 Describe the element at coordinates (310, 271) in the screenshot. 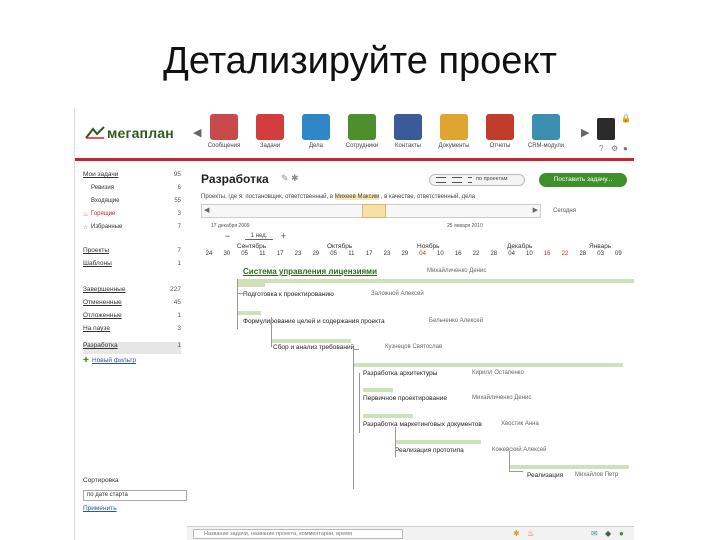

I see `task-title: Система управления лицензиями` at that location.